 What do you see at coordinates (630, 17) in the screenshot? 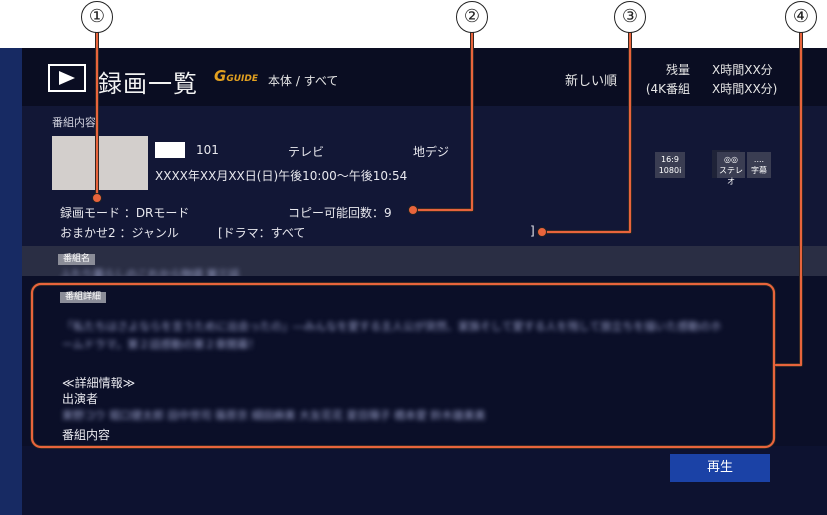
I see `callout-3: ③` at bounding box center [630, 17].